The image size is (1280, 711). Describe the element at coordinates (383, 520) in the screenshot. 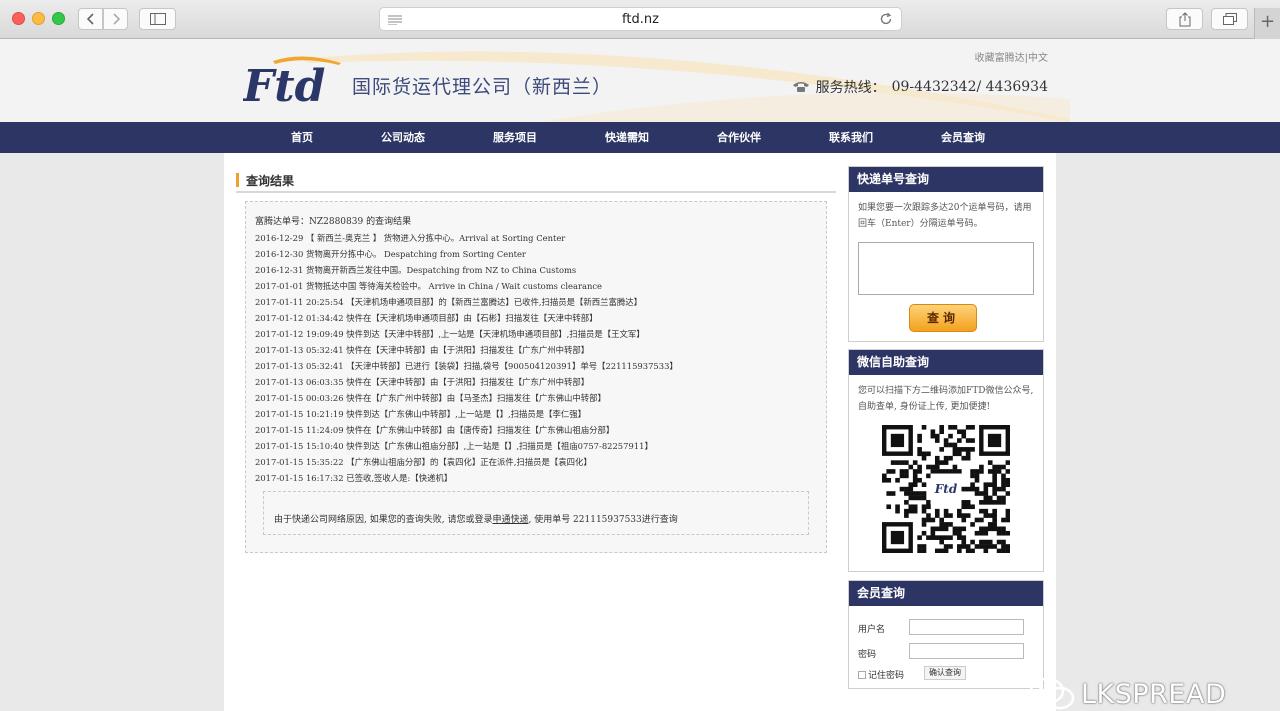

I see `note-prefix: 由于快递公司网络原因, 如果您的查询失败, 请您或登录` at that location.